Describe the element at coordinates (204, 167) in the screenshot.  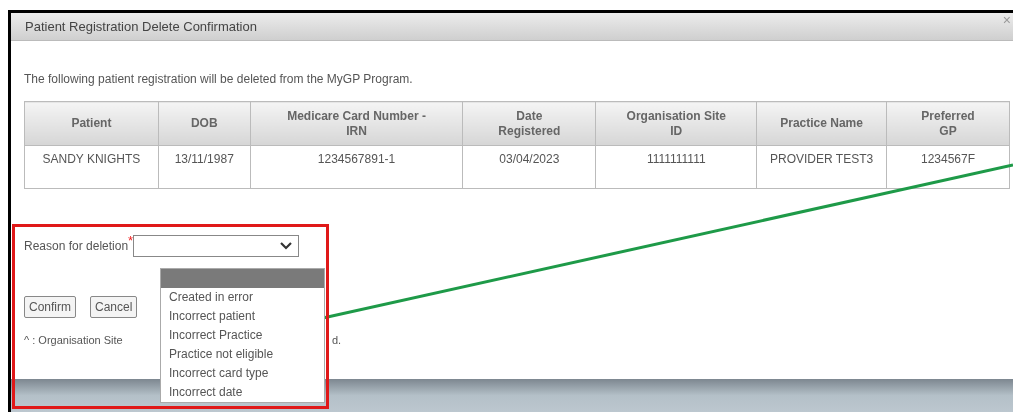
I see `table-cell: 13/11/1987` at that location.